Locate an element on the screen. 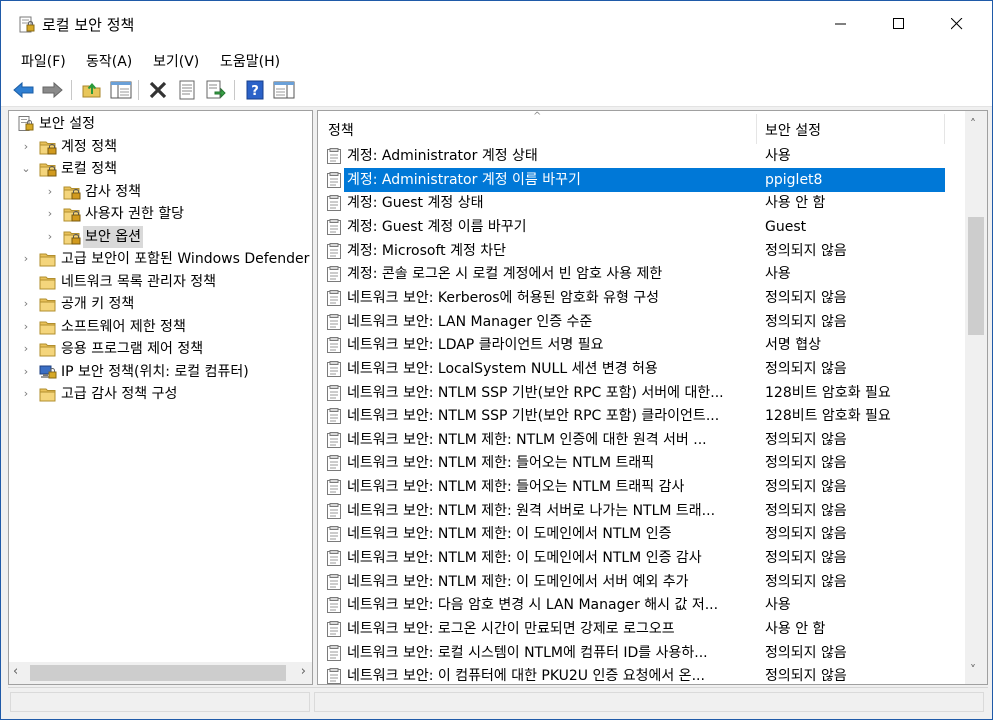 The height and width of the screenshot is (720, 993). column-header-security-setting: 보안 설정 is located at coordinates (793, 130).